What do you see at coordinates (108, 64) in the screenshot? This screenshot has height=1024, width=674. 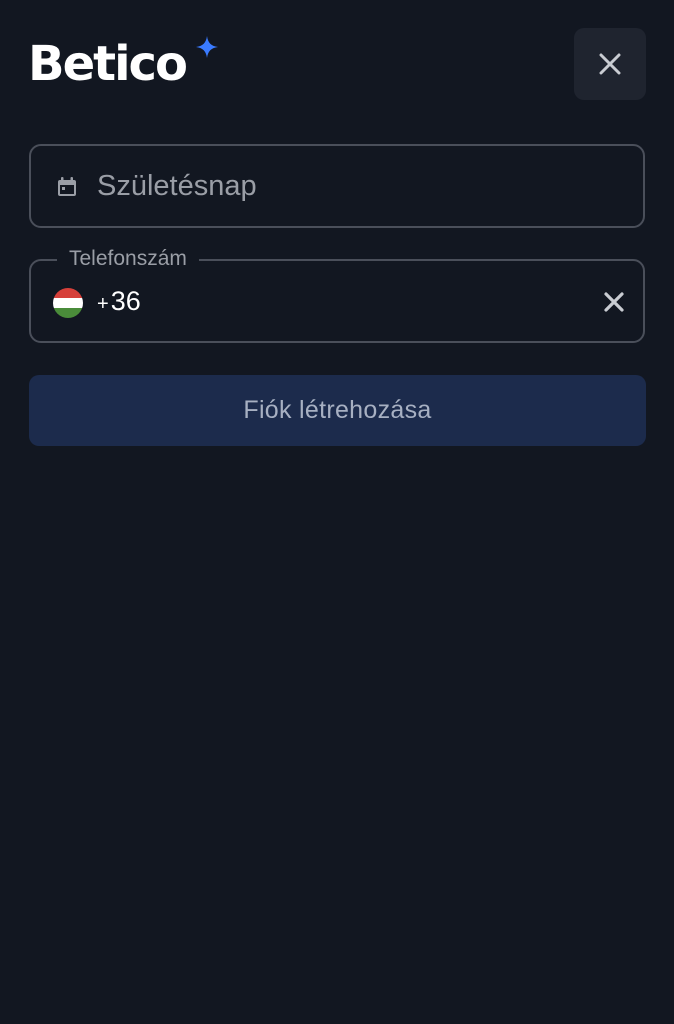 I see `logo-text: Betico` at bounding box center [108, 64].